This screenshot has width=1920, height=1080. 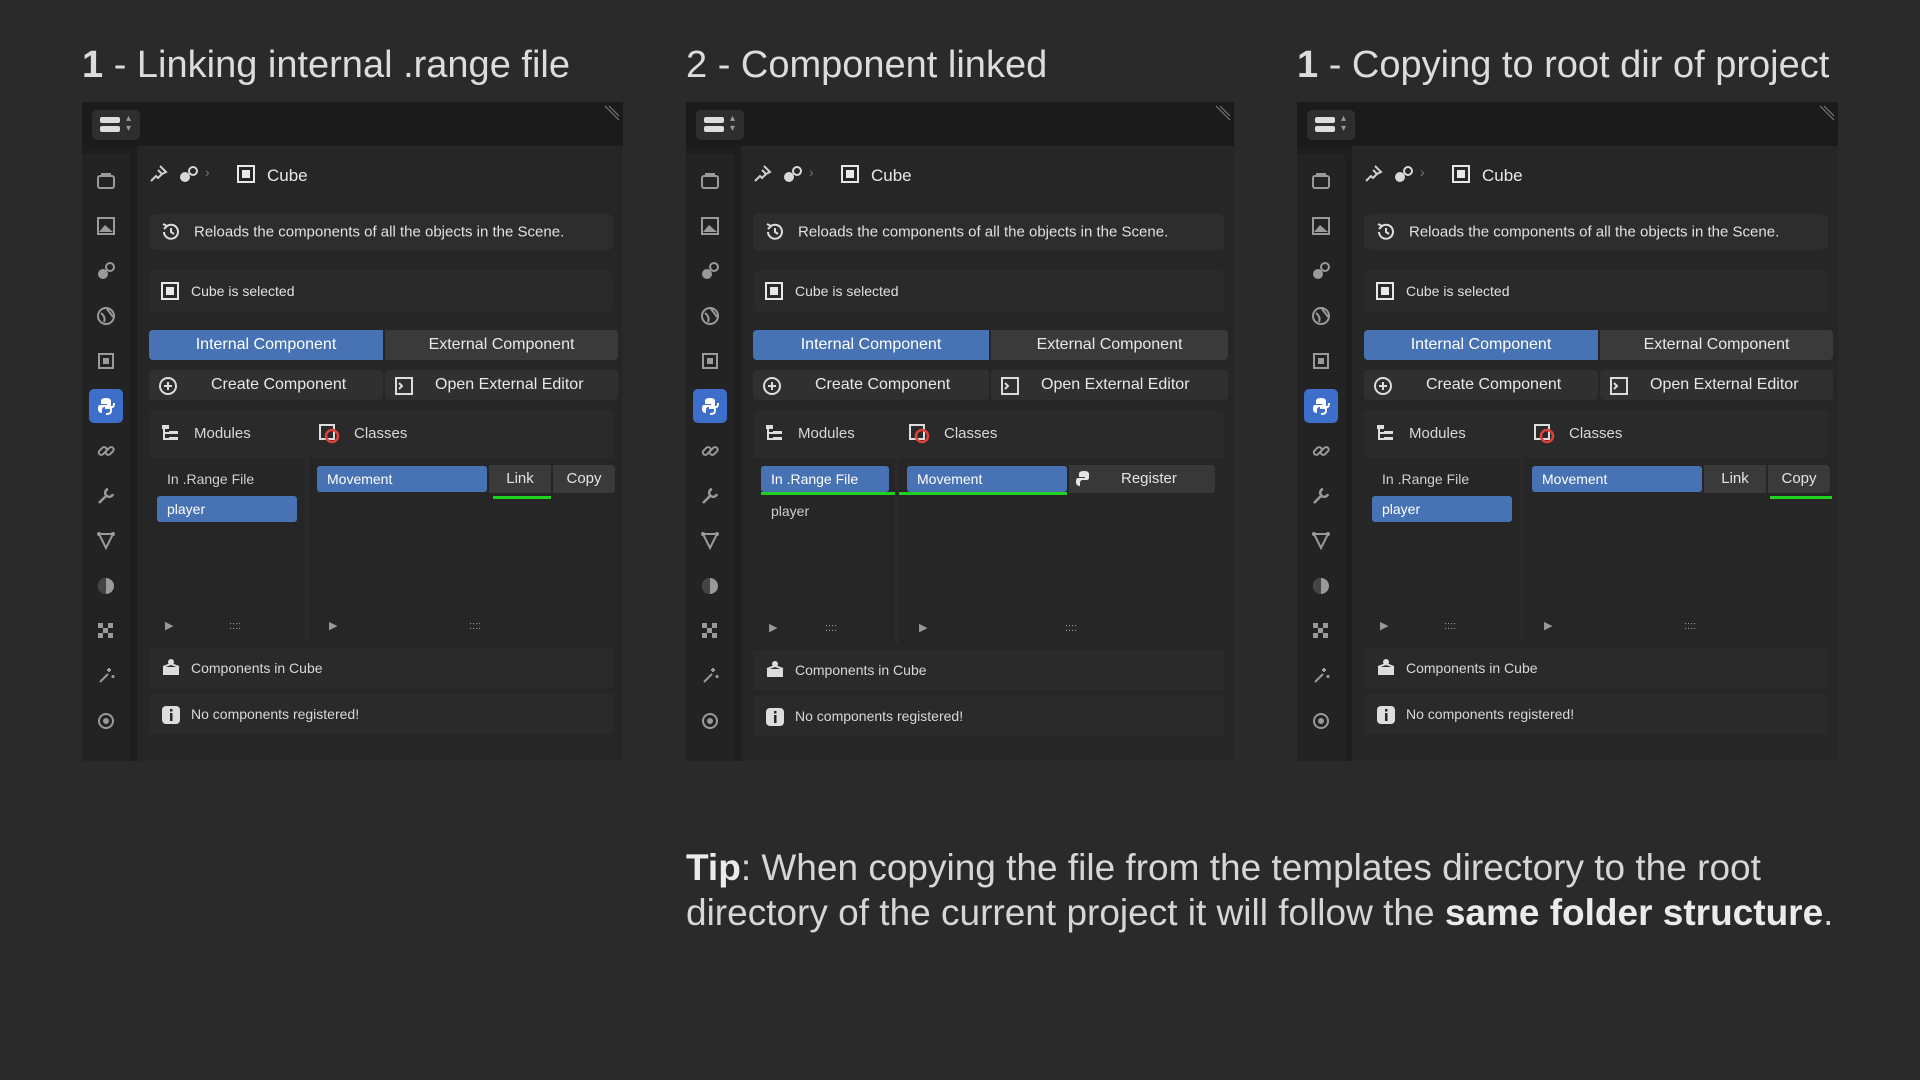 I want to click on range-file-highlight, so click(x=828, y=493).